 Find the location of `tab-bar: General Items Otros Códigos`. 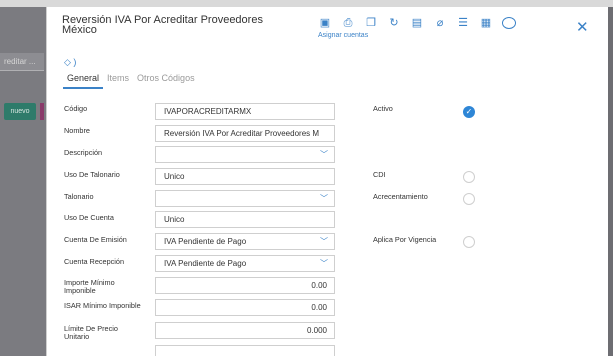

tab-bar: General Items Otros Códigos is located at coordinates (131, 81).